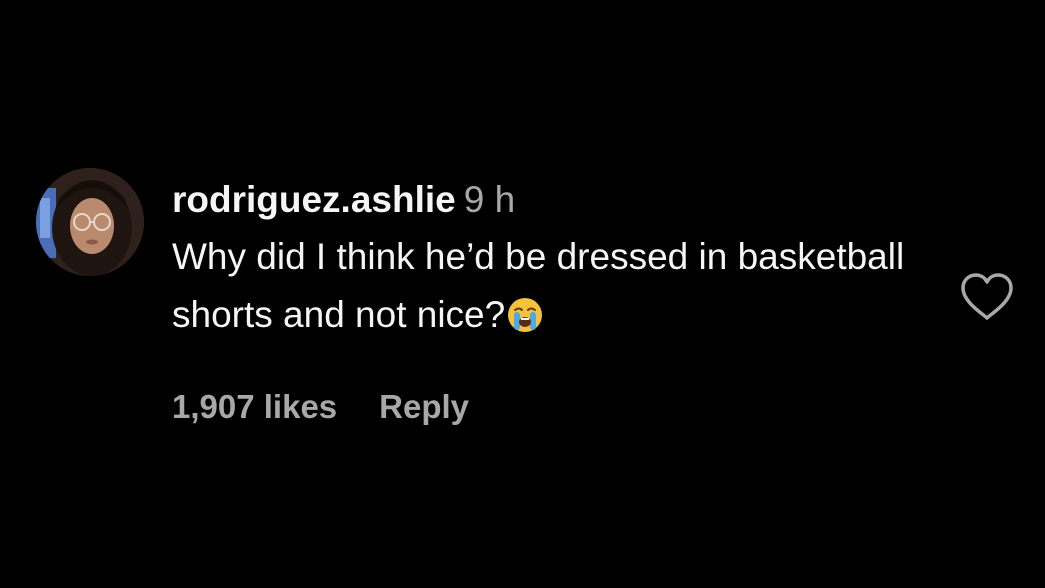  What do you see at coordinates (254, 406) in the screenshot?
I see `likes-count: 1,907 likes` at bounding box center [254, 406].